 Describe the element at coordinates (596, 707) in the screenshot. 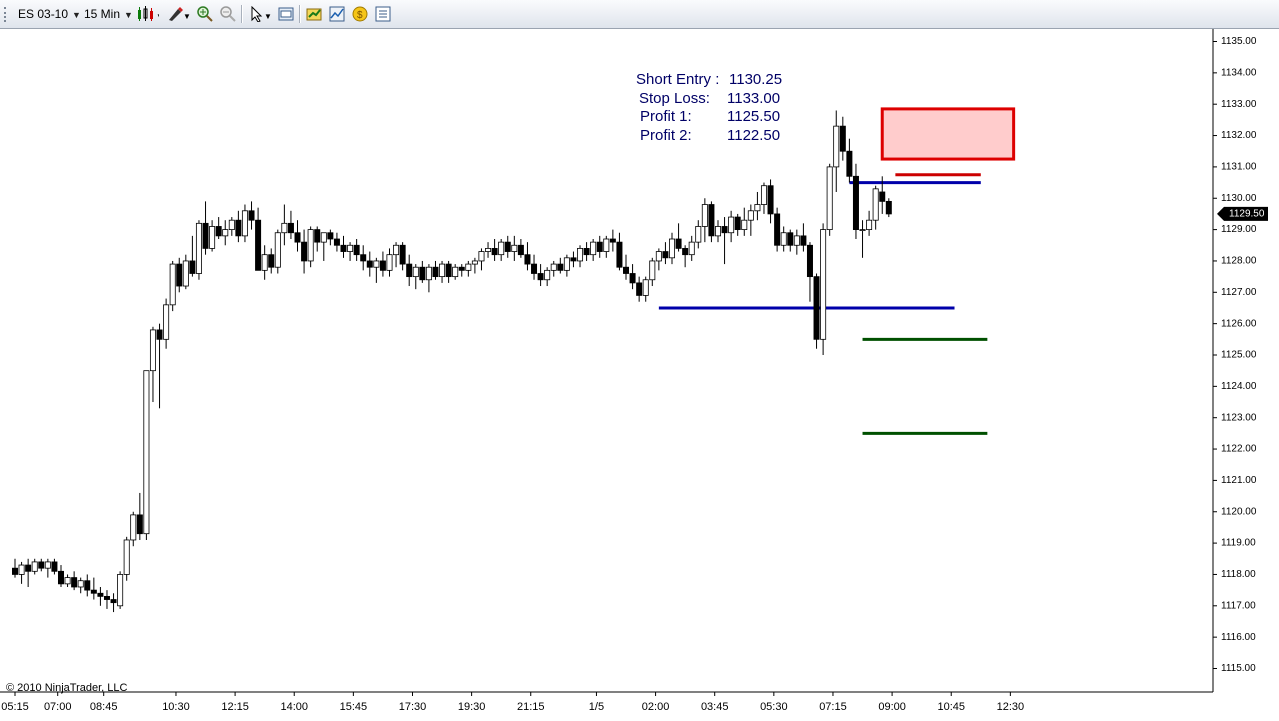

I see `time-tick-label: 1/5` at that location.